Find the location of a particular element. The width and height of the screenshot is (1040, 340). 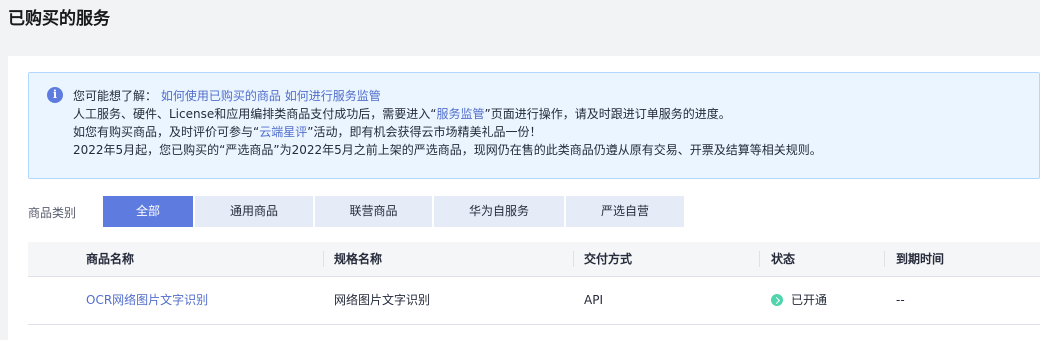

table-header: 商品名称 规格名称 交付方式 状态 到期时间 is located at coordinates (534, 259).